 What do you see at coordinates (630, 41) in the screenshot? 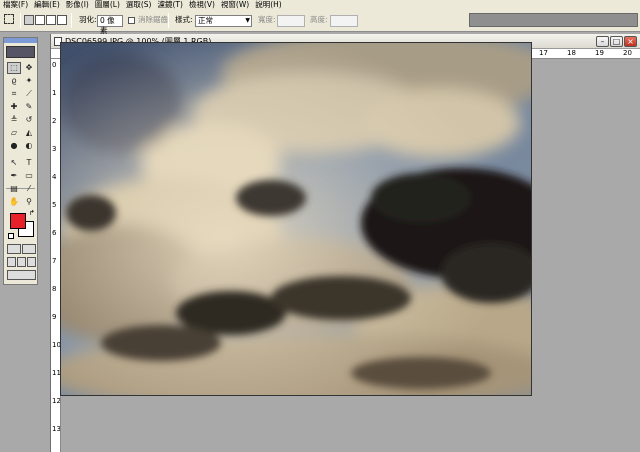
I see `close-button: ×` at bounding box center [630, 41].